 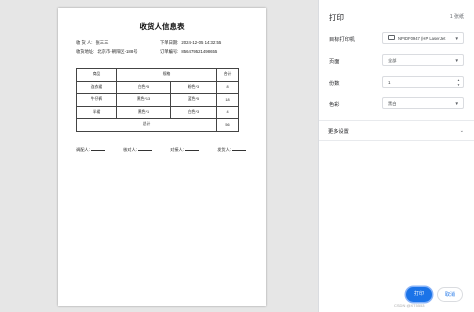 I want to click on order-time-value: 2024-12-05 14:32:55, so click(x=201, y=42).